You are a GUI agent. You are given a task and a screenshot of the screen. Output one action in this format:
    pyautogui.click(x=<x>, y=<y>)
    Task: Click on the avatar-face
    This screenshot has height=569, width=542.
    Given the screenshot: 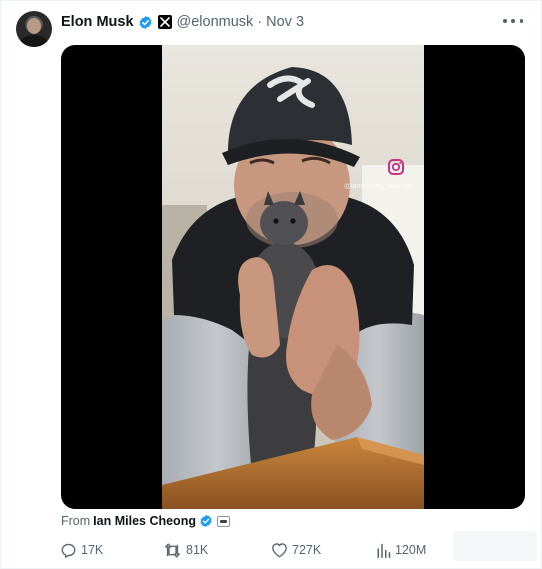 What is the action you would take?
    pyautogui.click(x=34, y=26)
    